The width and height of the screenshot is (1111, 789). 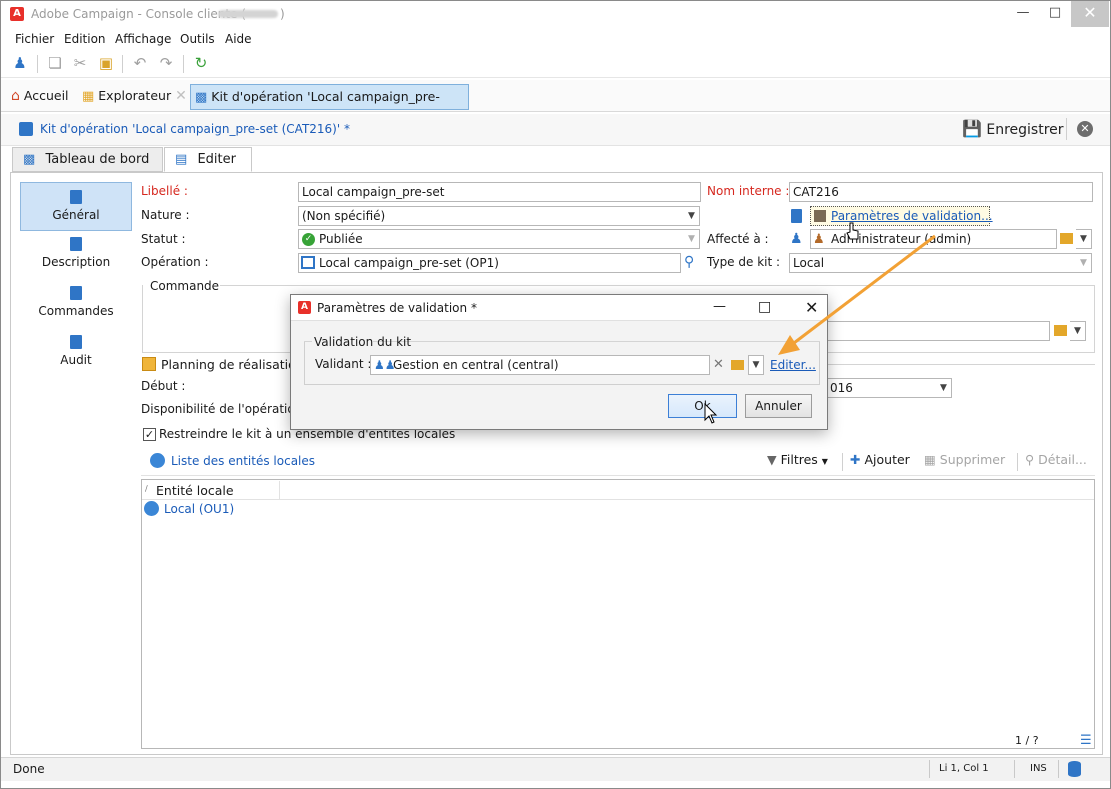 I want to click on tab-explorateur: ▦ Explorateur ✕, so click(x=135, y=97).